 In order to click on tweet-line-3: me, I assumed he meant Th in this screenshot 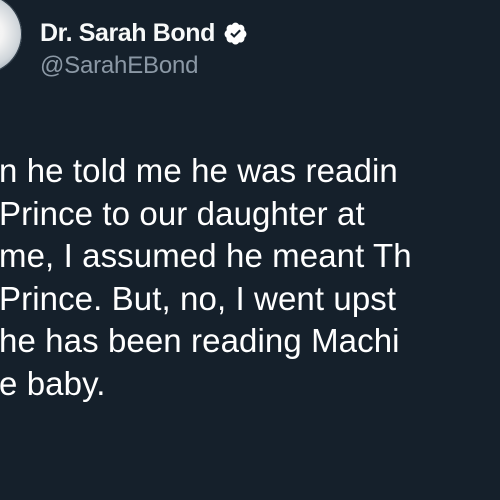, I will do `click(206, 255)`.